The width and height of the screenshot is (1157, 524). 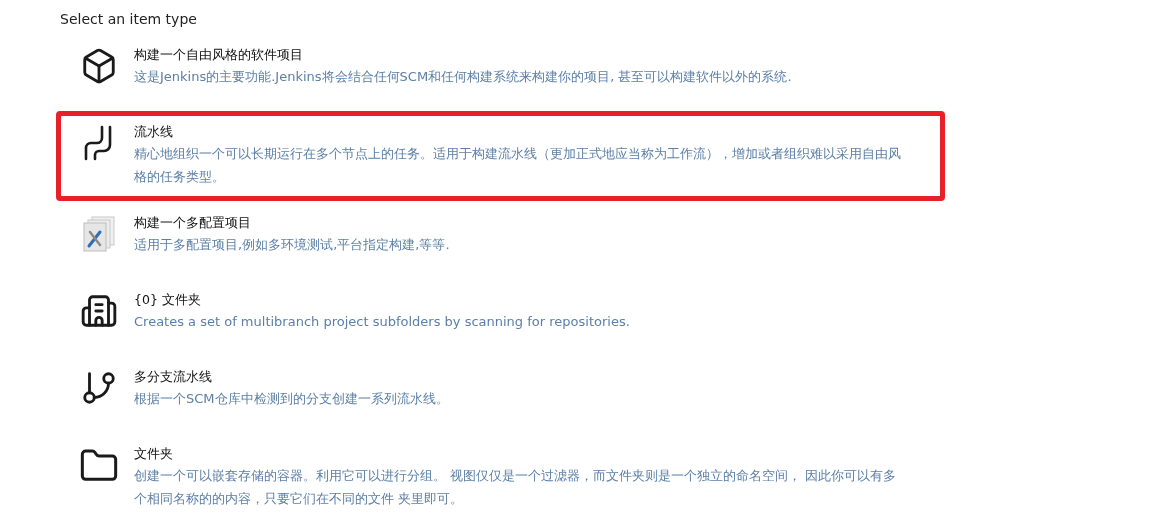 What do you see at coordinates (500, 394) in the screenshot?
I see `item-option: 多分支流水线 根据一个SCM仓库中检测到的分支创建一系列流水线。` at bounding box center [500, 394].